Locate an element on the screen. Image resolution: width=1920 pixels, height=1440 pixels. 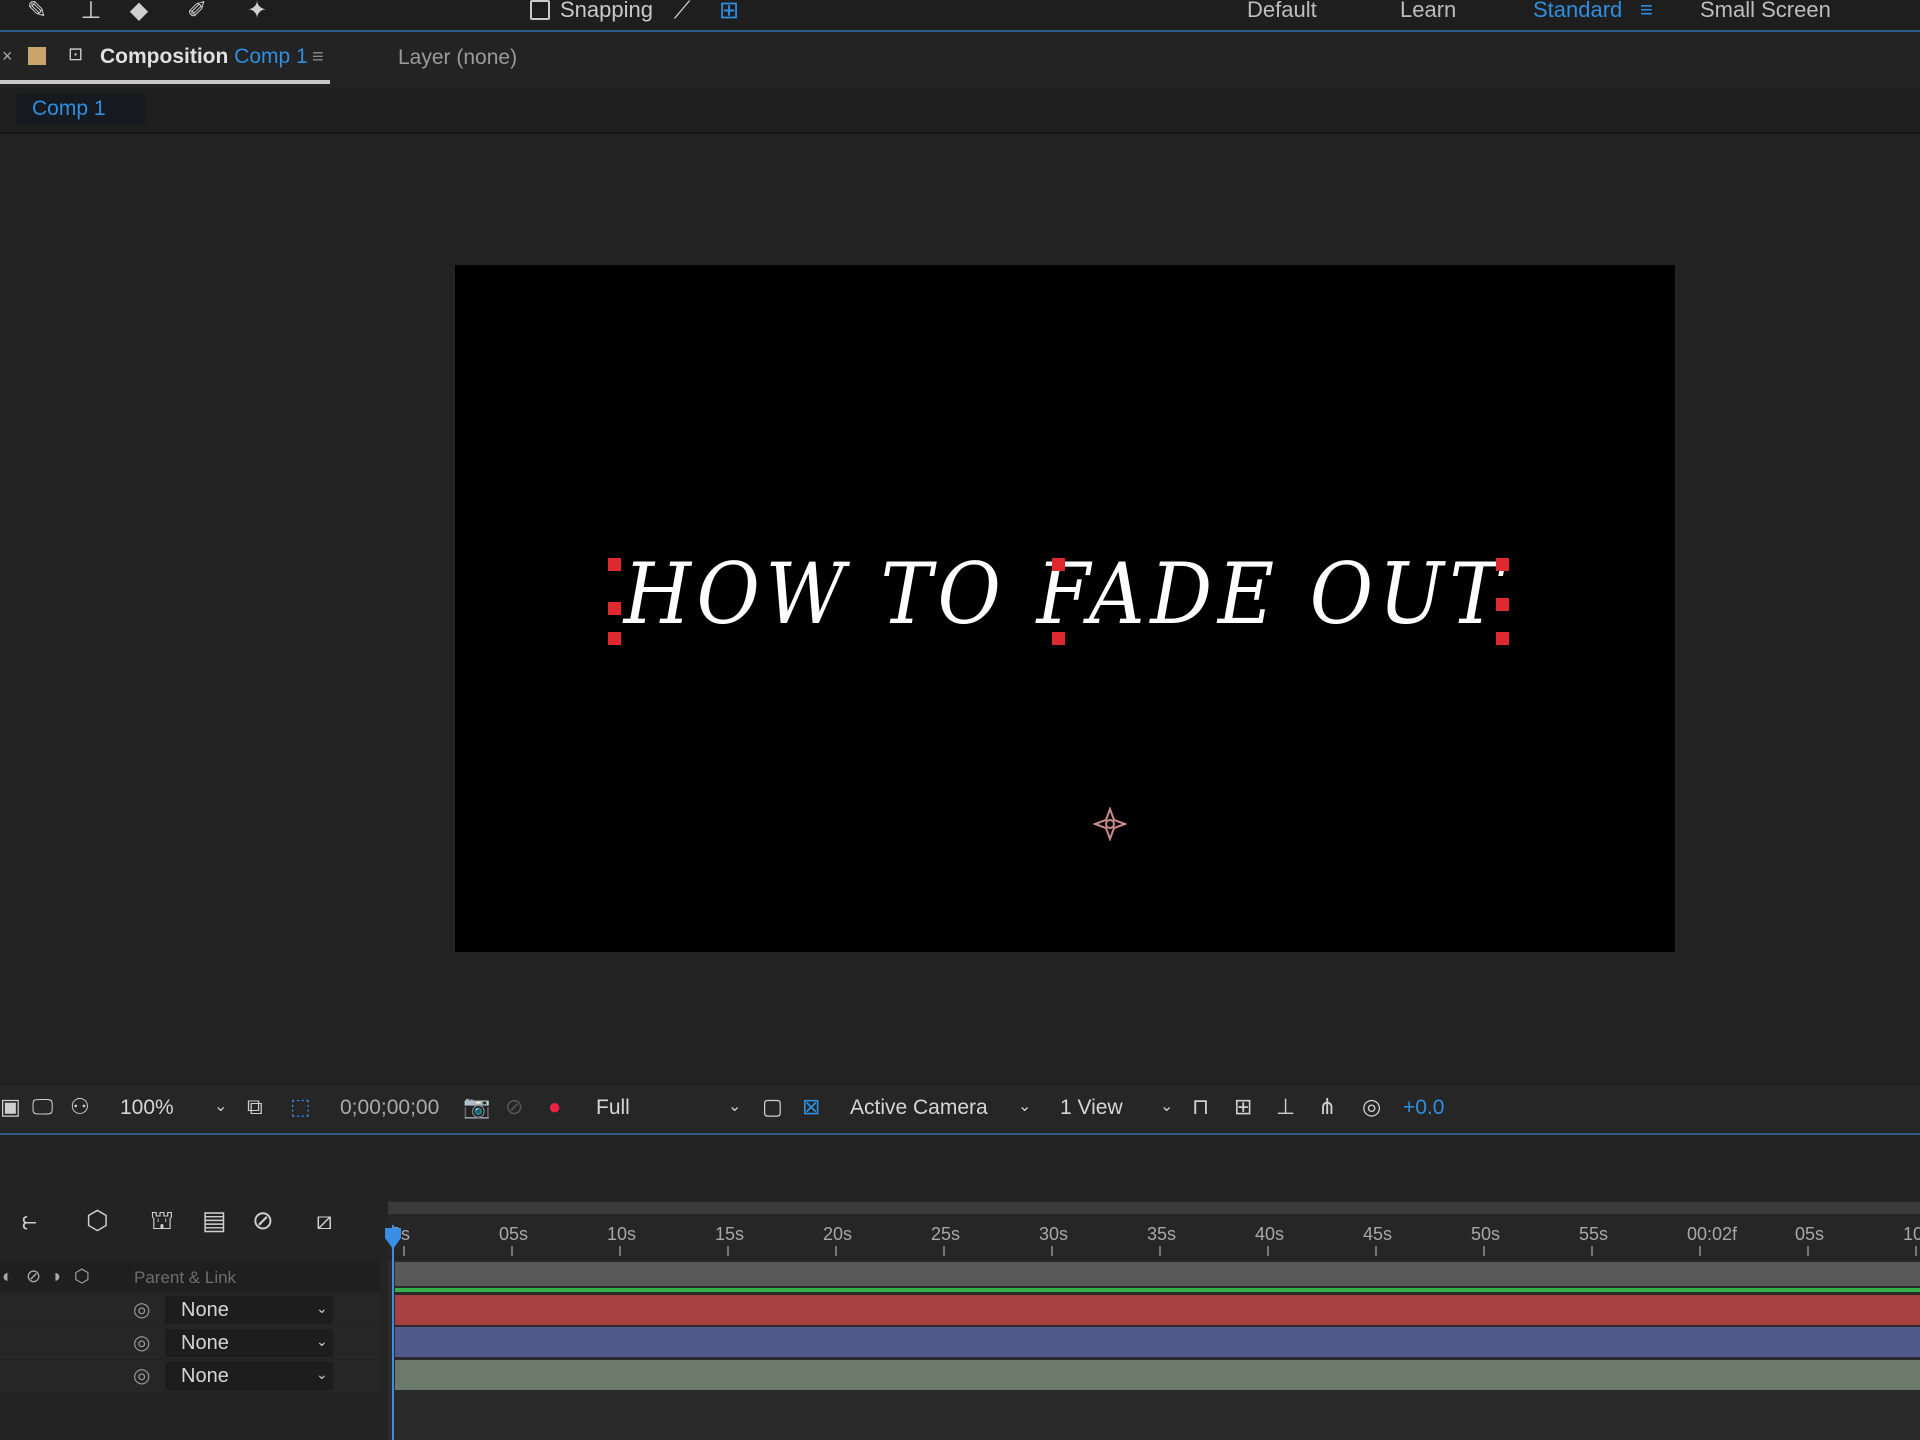
shy-layers-icon: ⛫ is located at coordinates (162, 1222).